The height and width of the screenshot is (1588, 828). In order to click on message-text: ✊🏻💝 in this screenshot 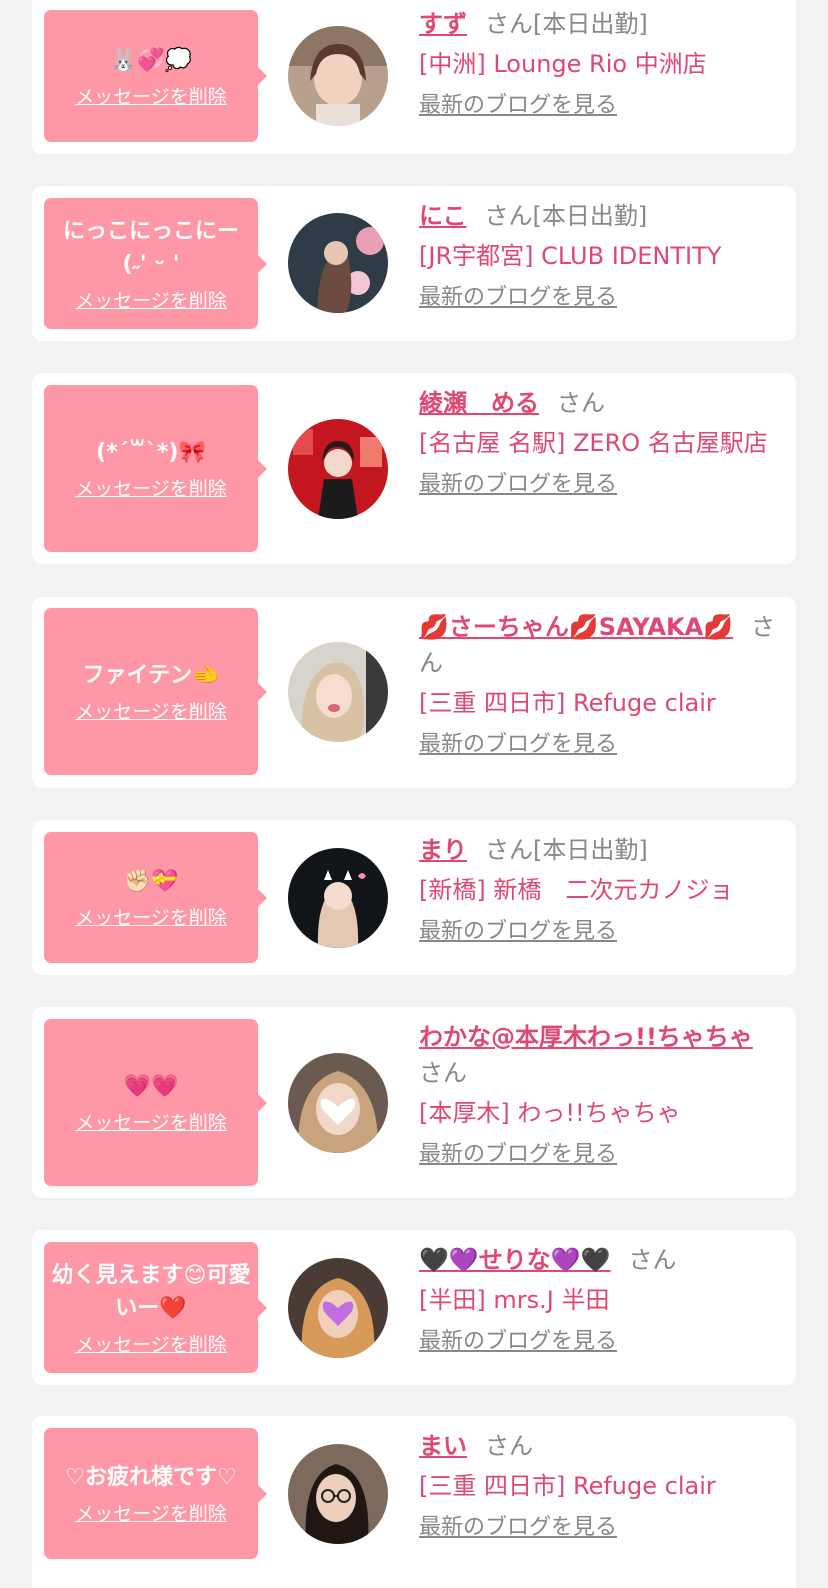, I will do `click(151, 881)`.